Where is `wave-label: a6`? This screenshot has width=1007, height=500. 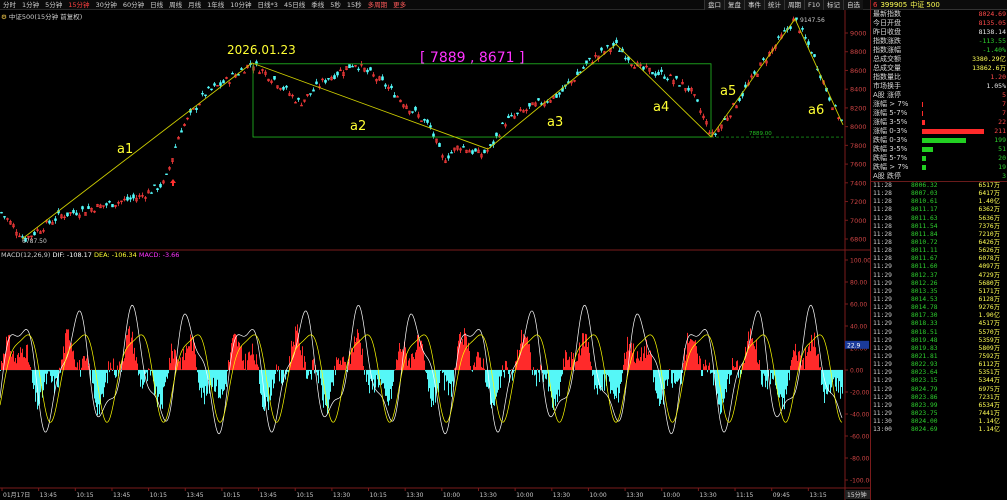 wave-label: a6 is located at coordinates (816, 110).